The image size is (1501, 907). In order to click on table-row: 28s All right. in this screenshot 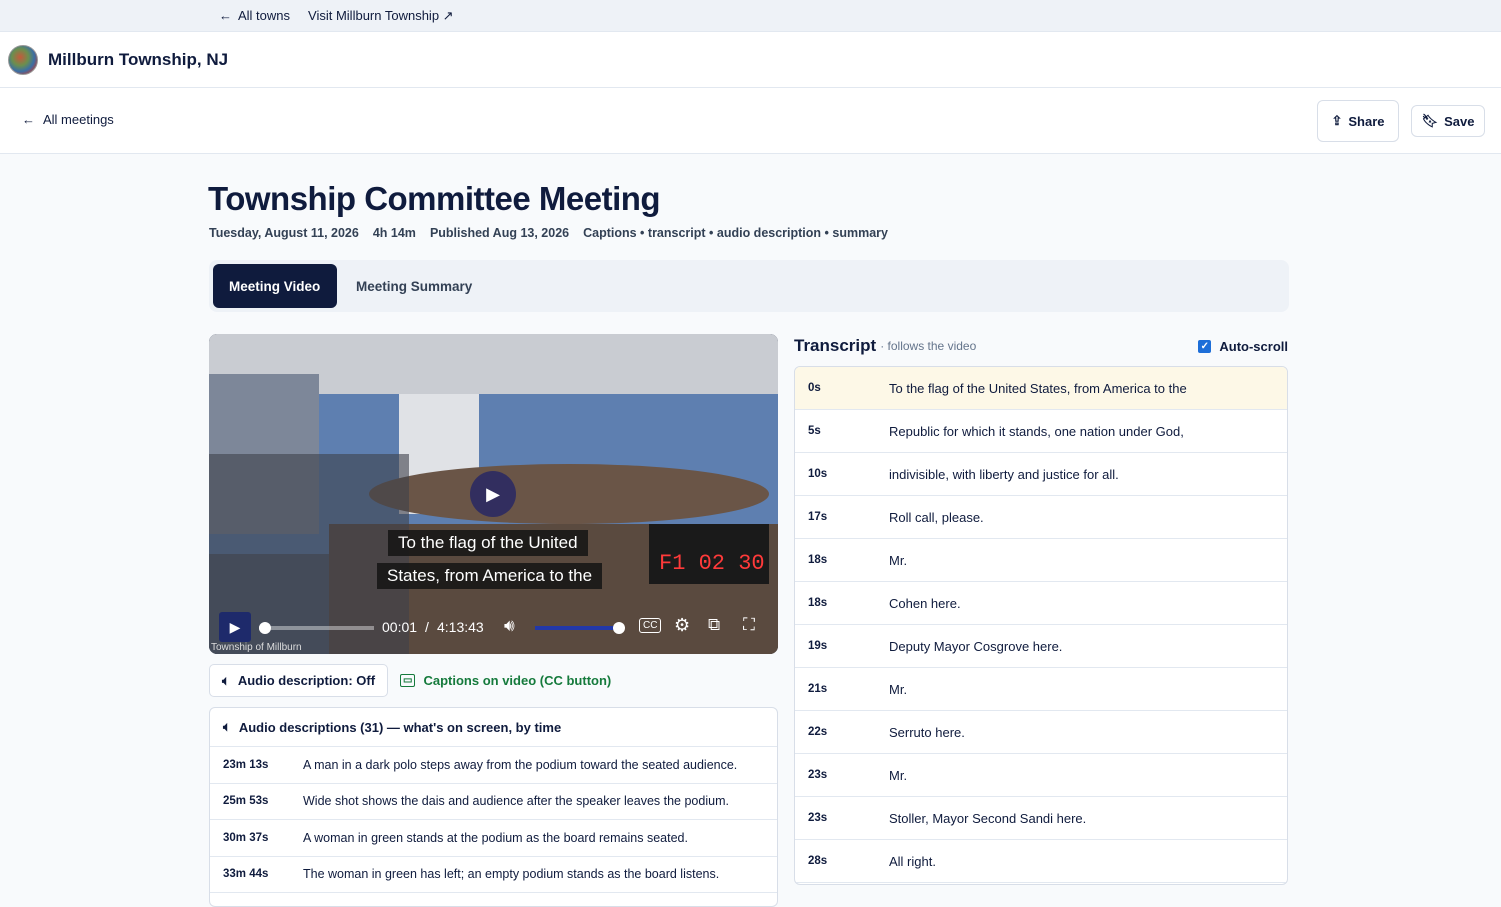, I will do `click(1041, 861)`.